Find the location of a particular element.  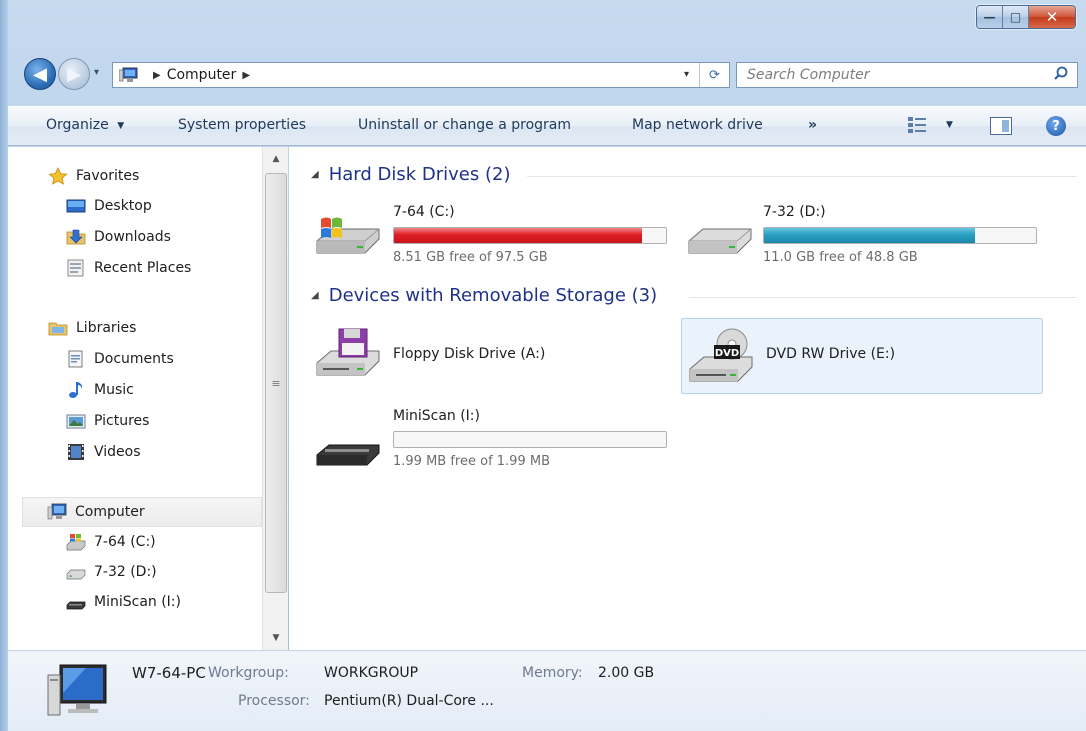

group-removable-storage: ◢ Devices with Removable Storage (3) is located at coordinates (484, 295).